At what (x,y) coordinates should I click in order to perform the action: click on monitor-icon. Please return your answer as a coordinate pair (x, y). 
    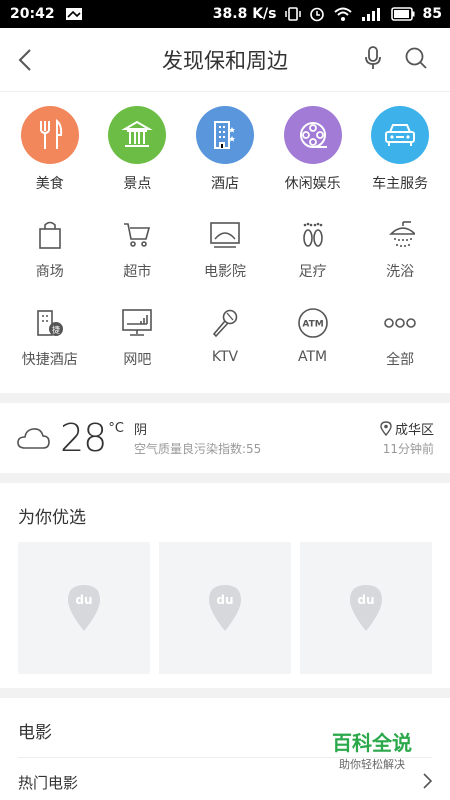
    Looking at the image, I should click on (137, 322).